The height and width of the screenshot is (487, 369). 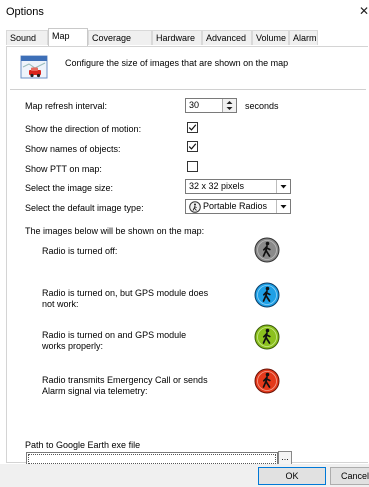 I want to click on refresh-interval-label: Map refresh interval:, so click(x=66, y=106).